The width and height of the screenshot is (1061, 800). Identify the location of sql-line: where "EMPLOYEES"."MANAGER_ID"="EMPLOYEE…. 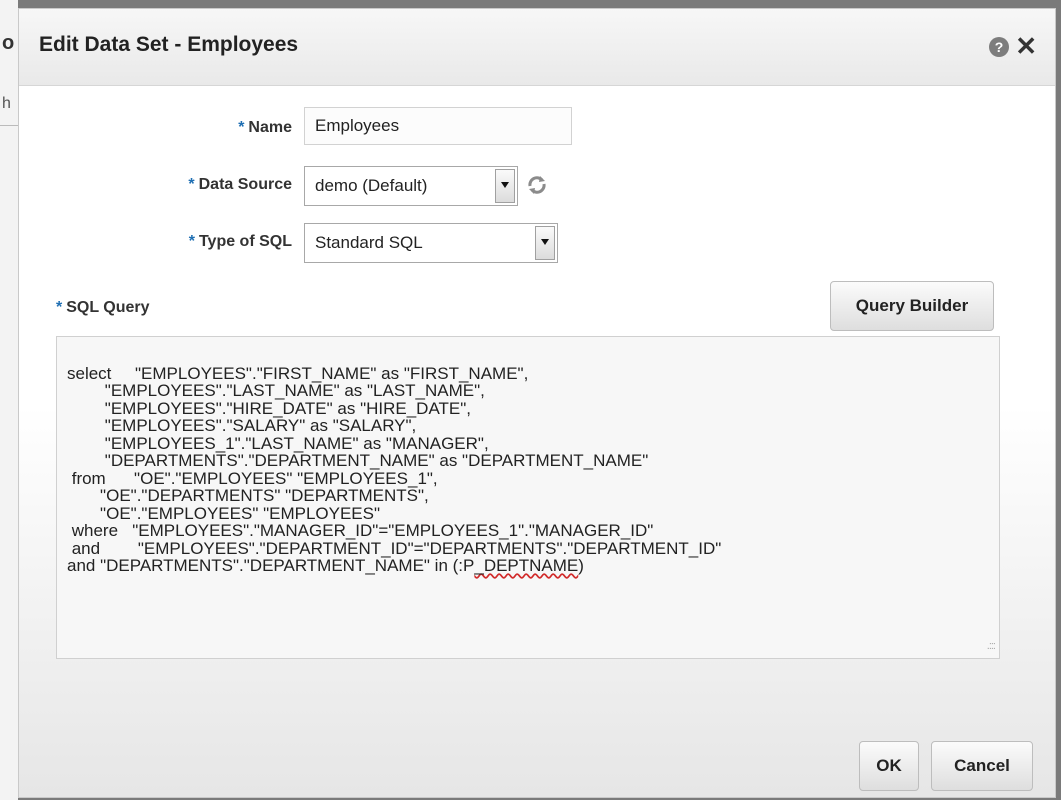
(360, 530).